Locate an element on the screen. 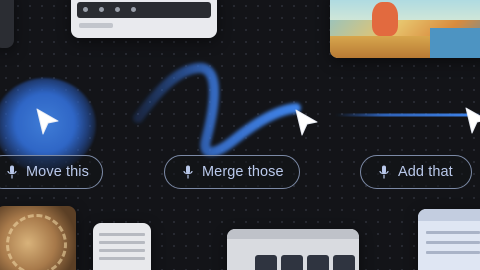  voice-command-move-this: Move this is located at coordinates (51, 172).